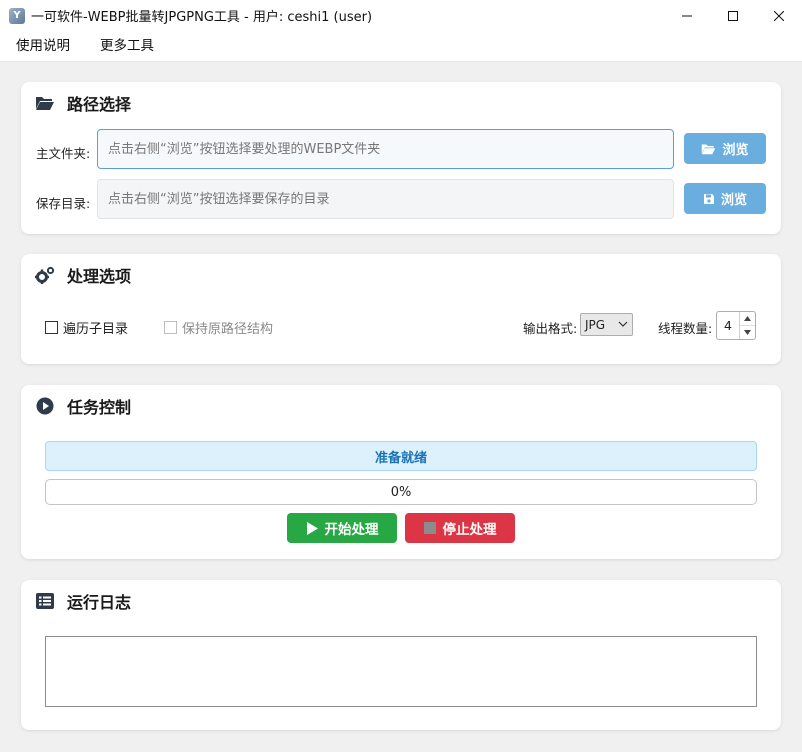  Describe the element at coordinates (401, 671) in the screenshot. I see `log-textarea` at that location.